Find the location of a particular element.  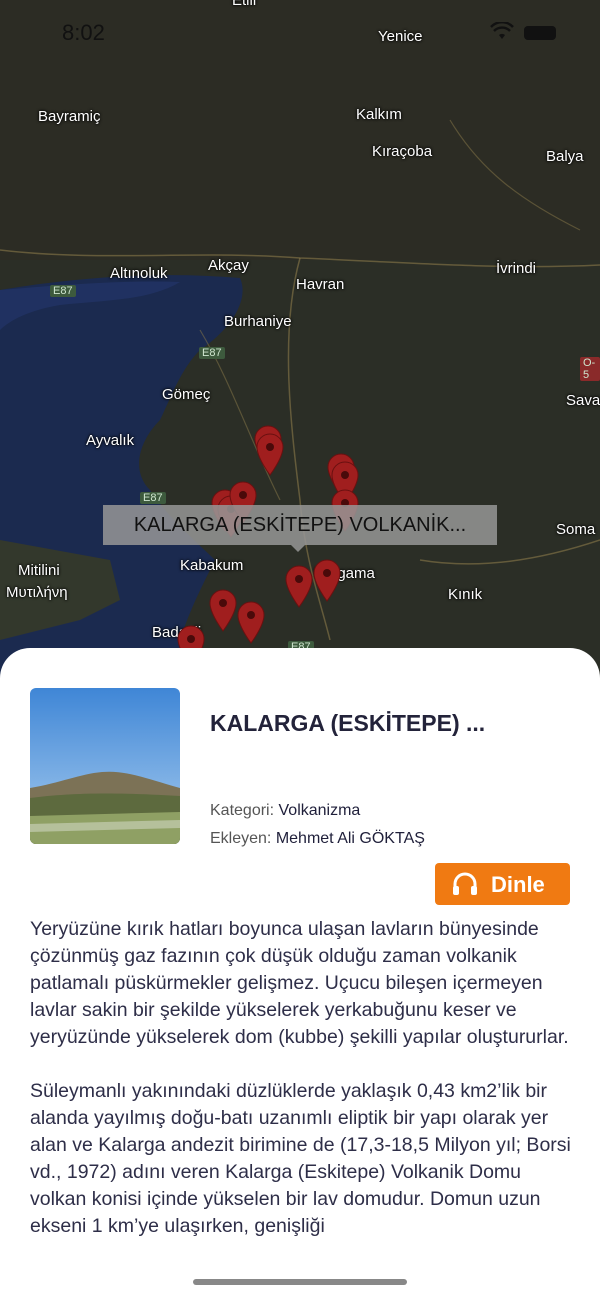

status-bar: 8:02 is located at coordinates (300, 35).